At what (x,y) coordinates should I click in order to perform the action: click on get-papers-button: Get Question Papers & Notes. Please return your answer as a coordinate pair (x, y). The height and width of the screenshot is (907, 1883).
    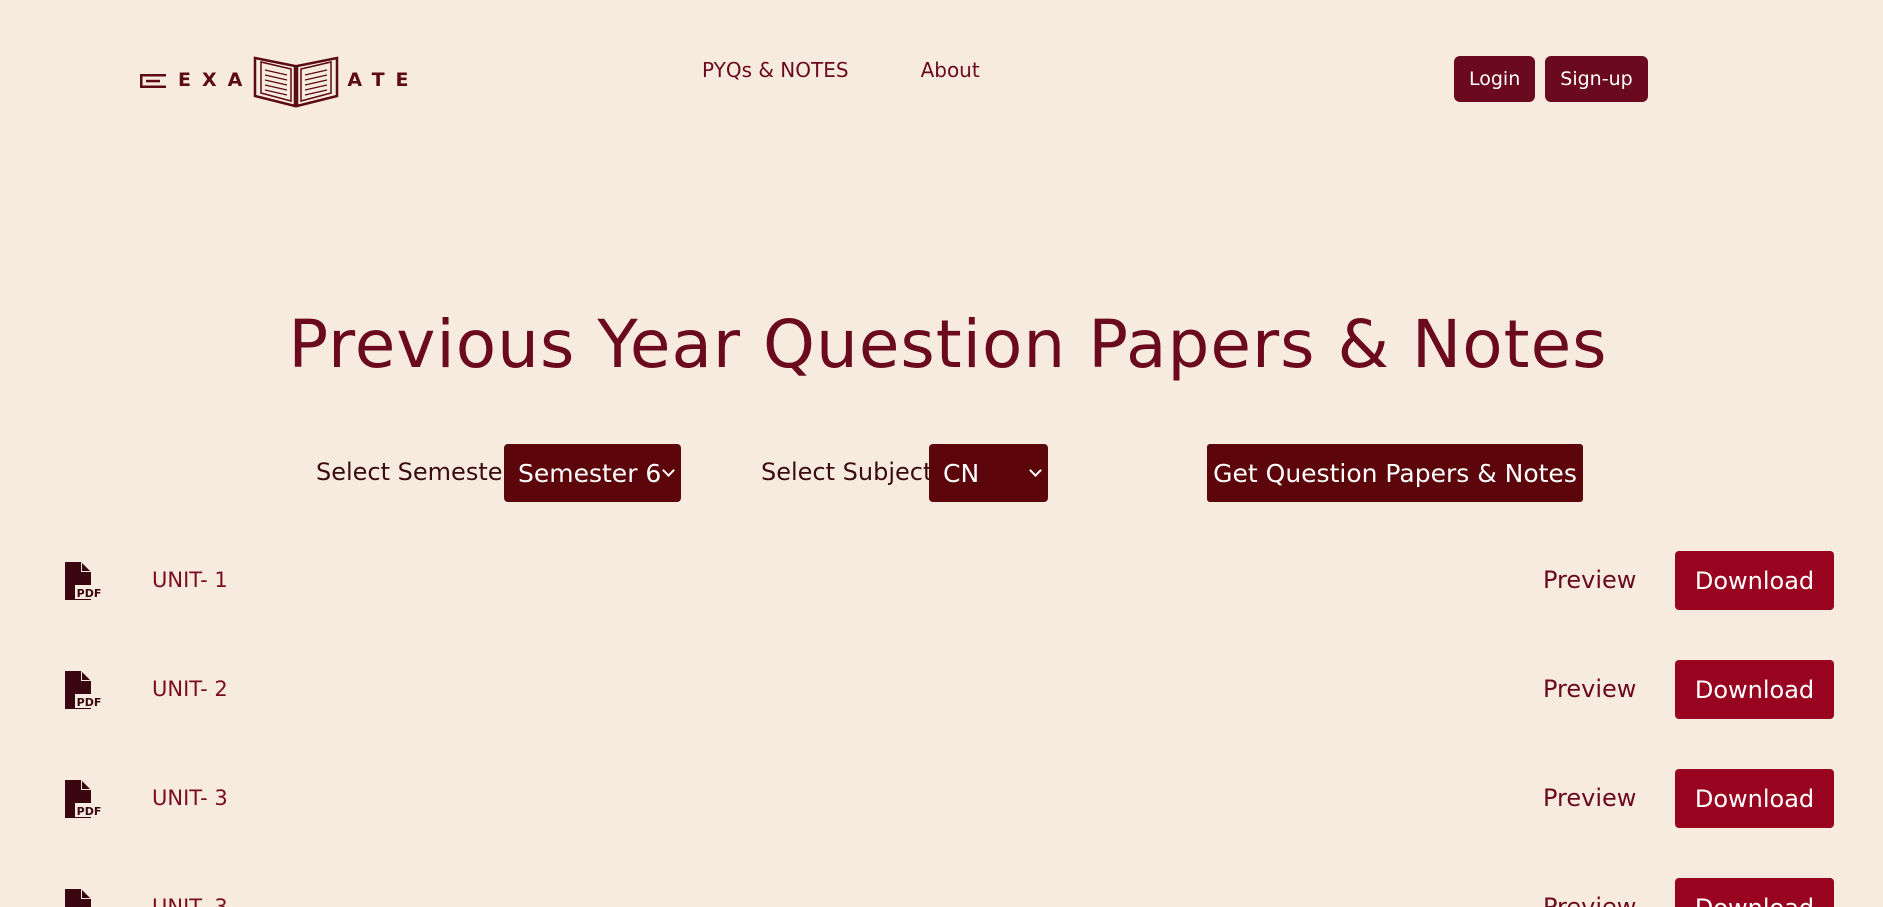
    Looking at the image, I should click on (1395, 473).